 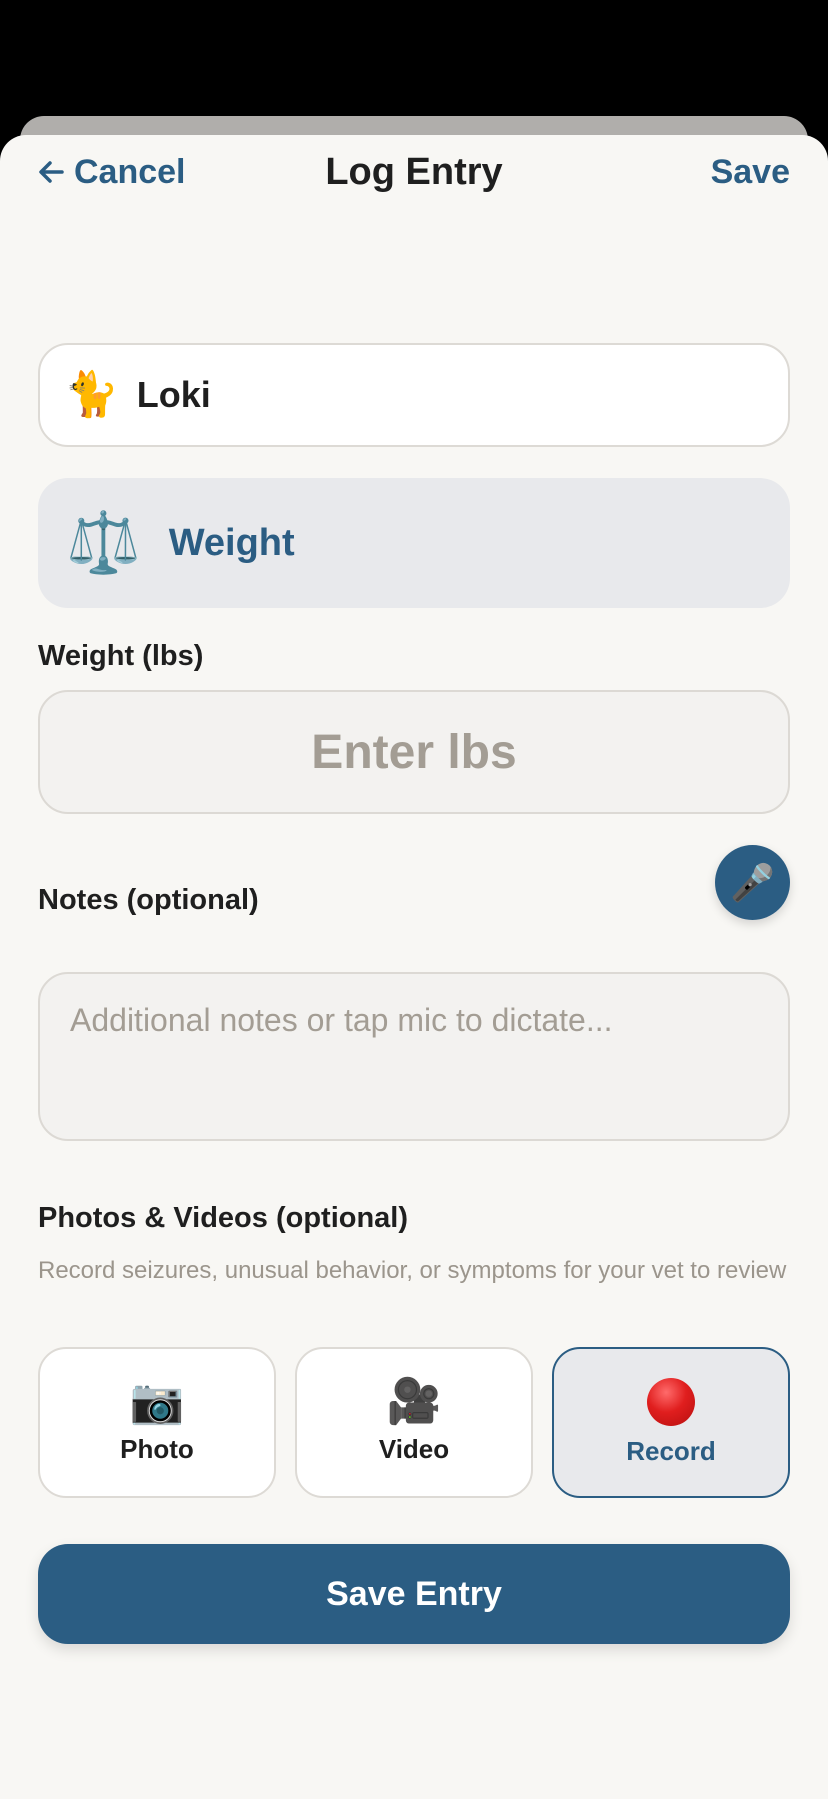 I want to click on mic-button: 🎤, so click(x=752, y=882).